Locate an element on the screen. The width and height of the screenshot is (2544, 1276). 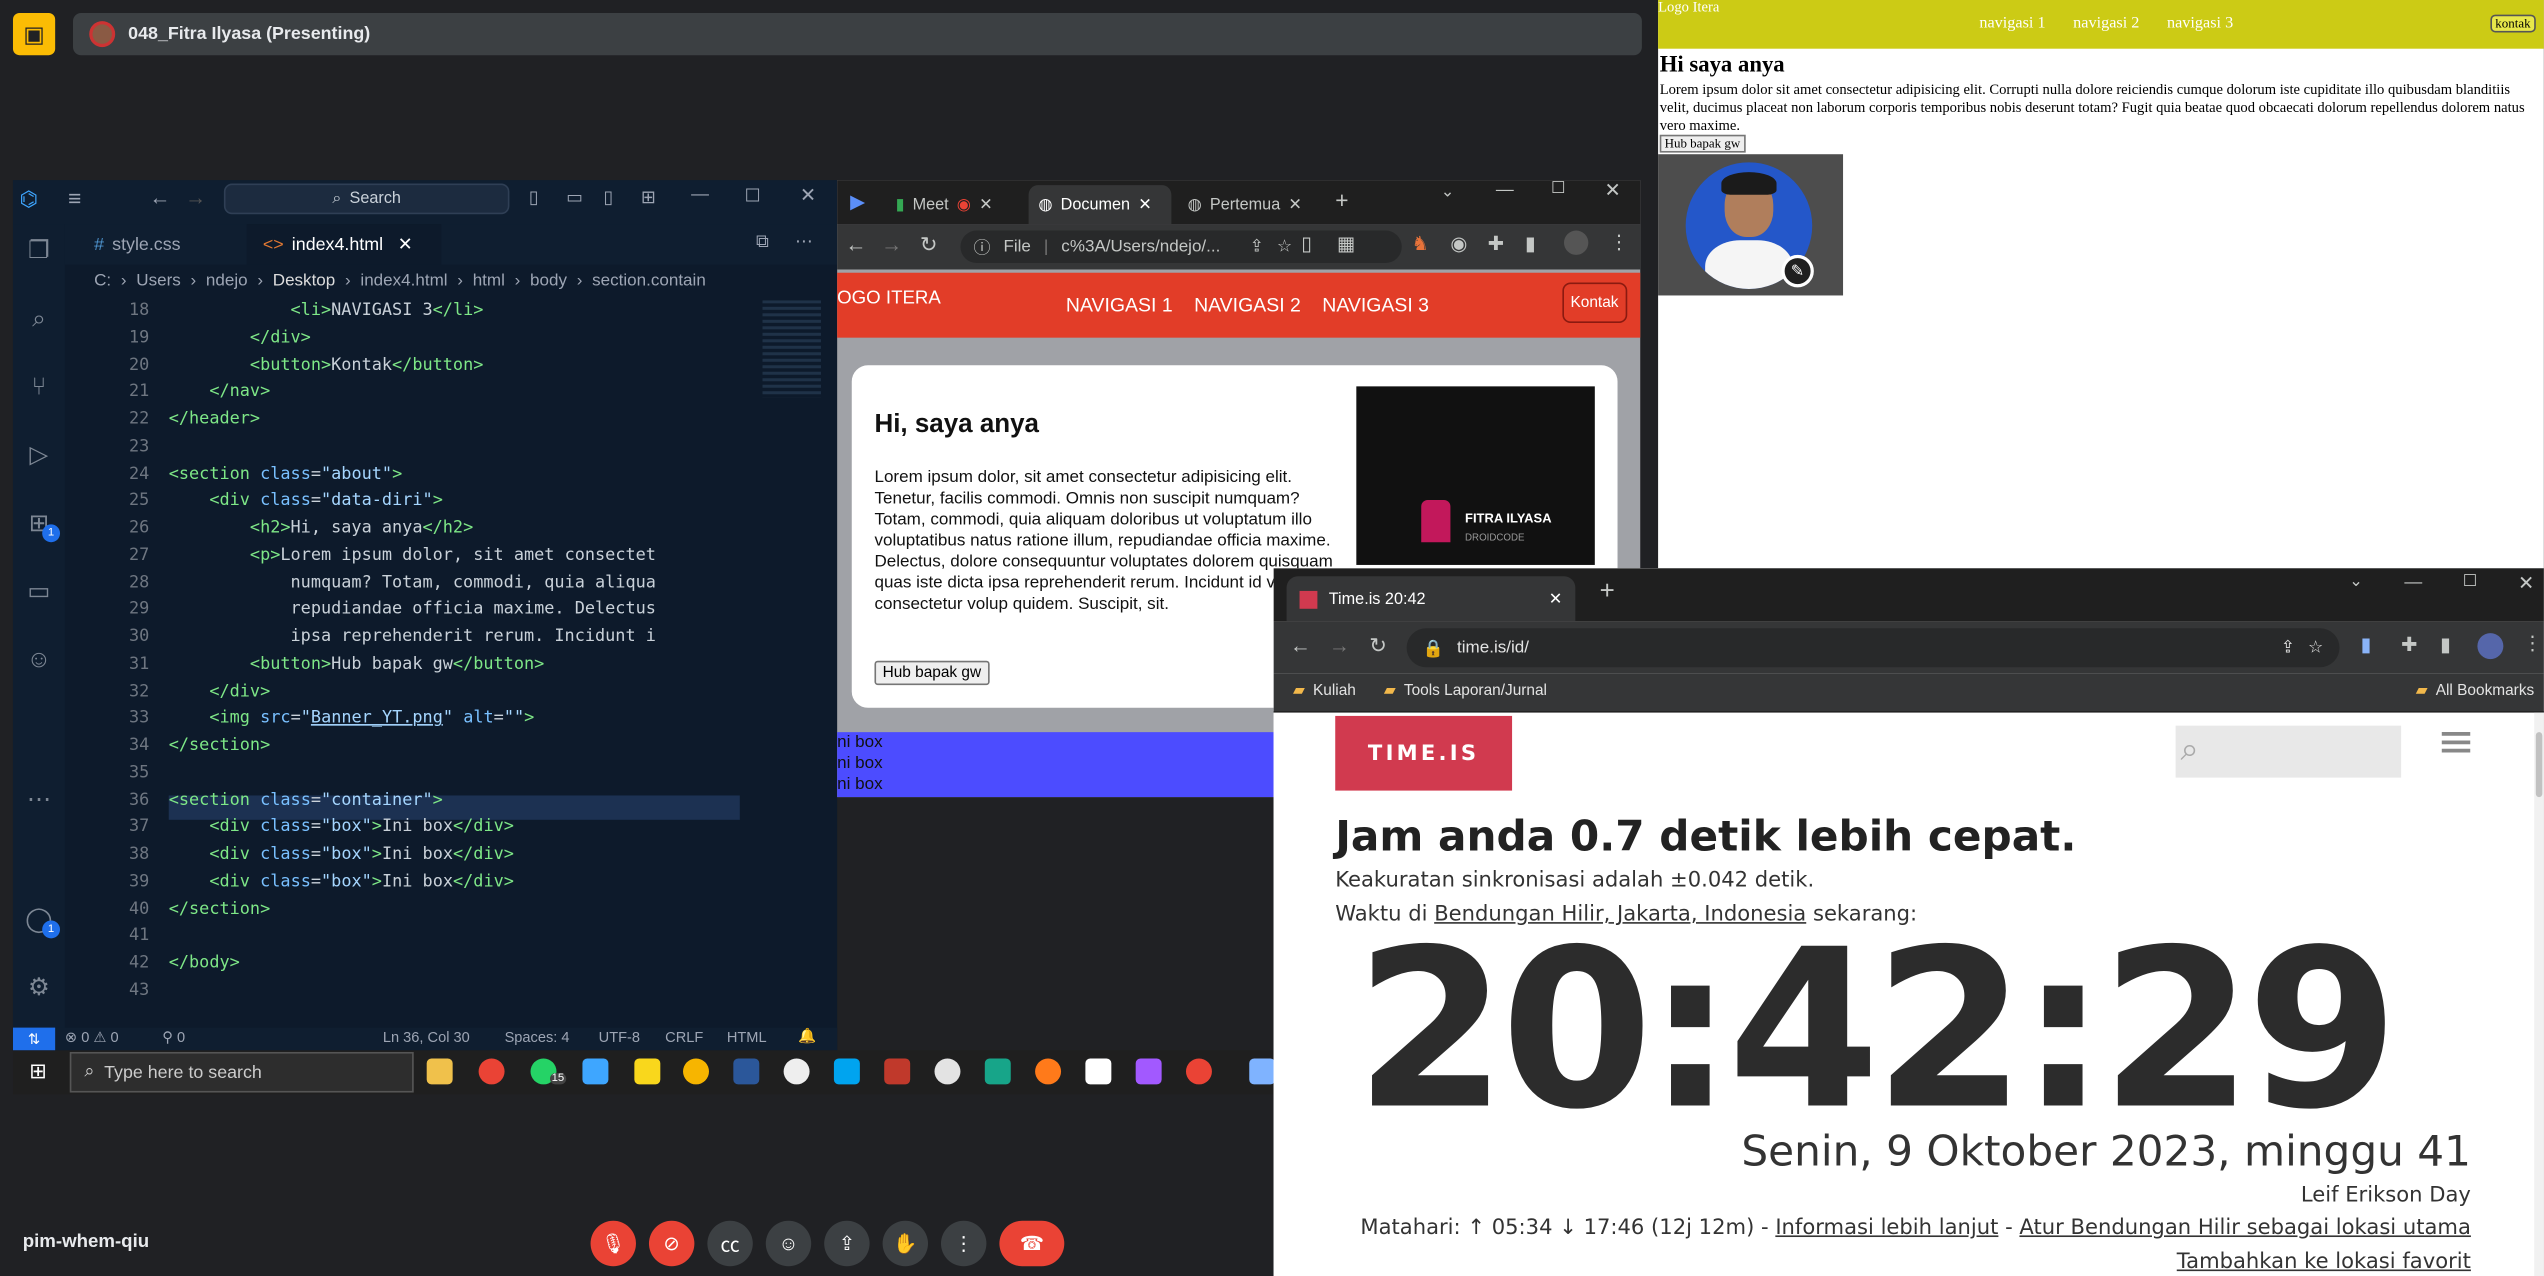
mic-off-icon: 🎙 is located at coordinates (613, 1243).